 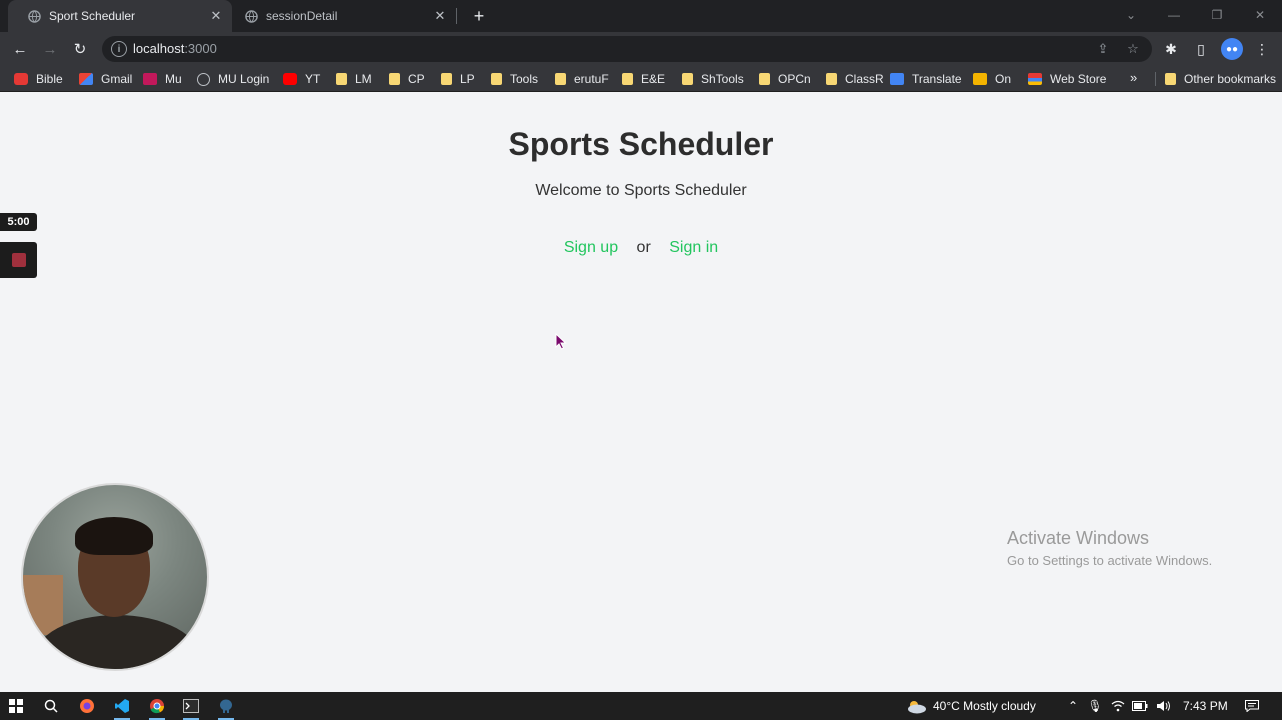 I want to click on microphone-icon: 🎙, so click(x=1095, y=706).